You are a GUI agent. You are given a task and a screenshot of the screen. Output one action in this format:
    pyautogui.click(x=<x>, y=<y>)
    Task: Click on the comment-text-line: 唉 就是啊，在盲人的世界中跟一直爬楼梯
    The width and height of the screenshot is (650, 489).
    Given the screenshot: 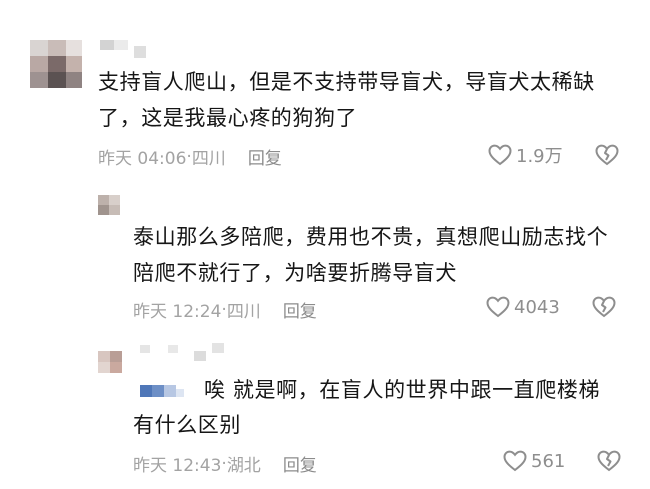 What is the action you would take?
    pyautogui.click(x=402, y=390)
    